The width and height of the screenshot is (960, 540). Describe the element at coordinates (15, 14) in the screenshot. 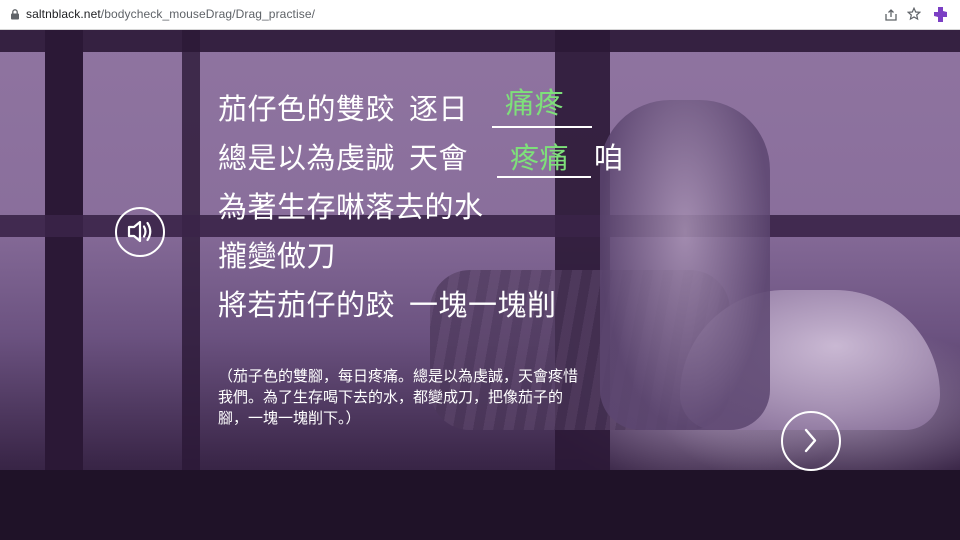

I see `lock-icon` at that location.